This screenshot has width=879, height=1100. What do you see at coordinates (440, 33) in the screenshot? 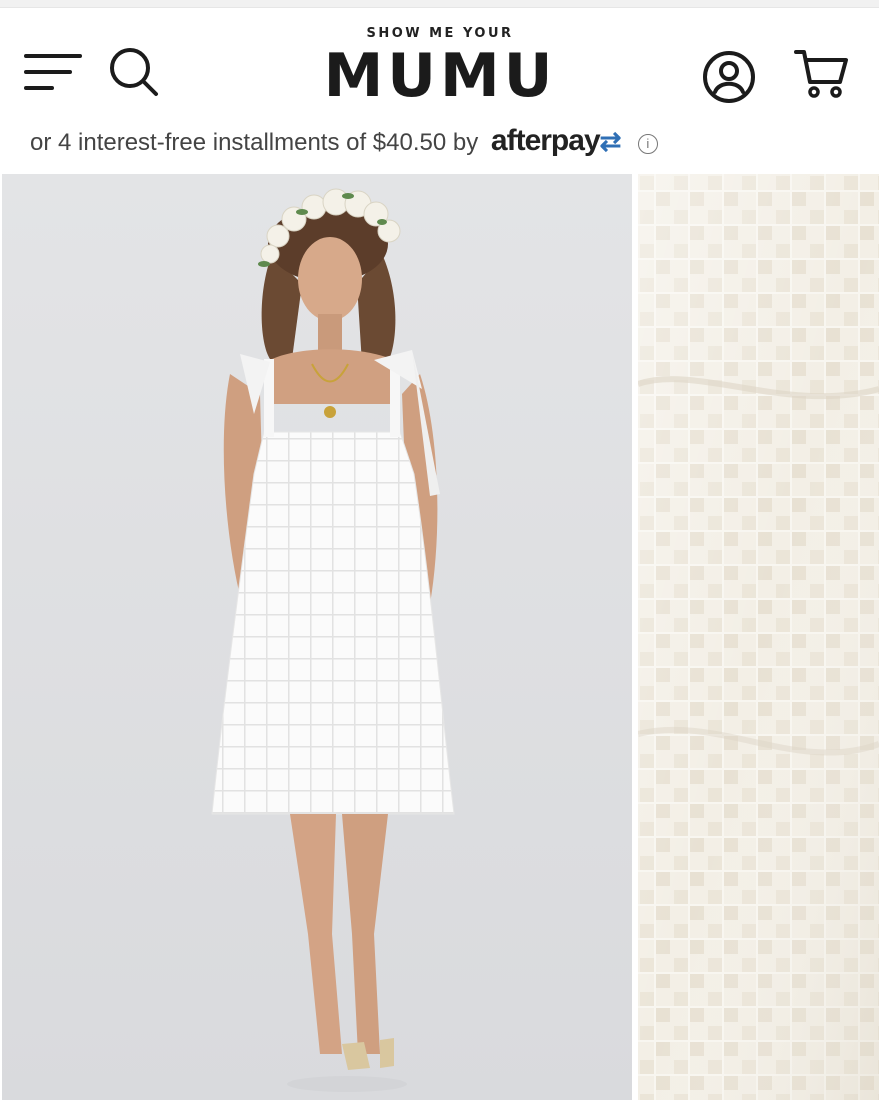
I see `brand-tagline: SHOW ME YOUR` at bounding box center [440, 33].